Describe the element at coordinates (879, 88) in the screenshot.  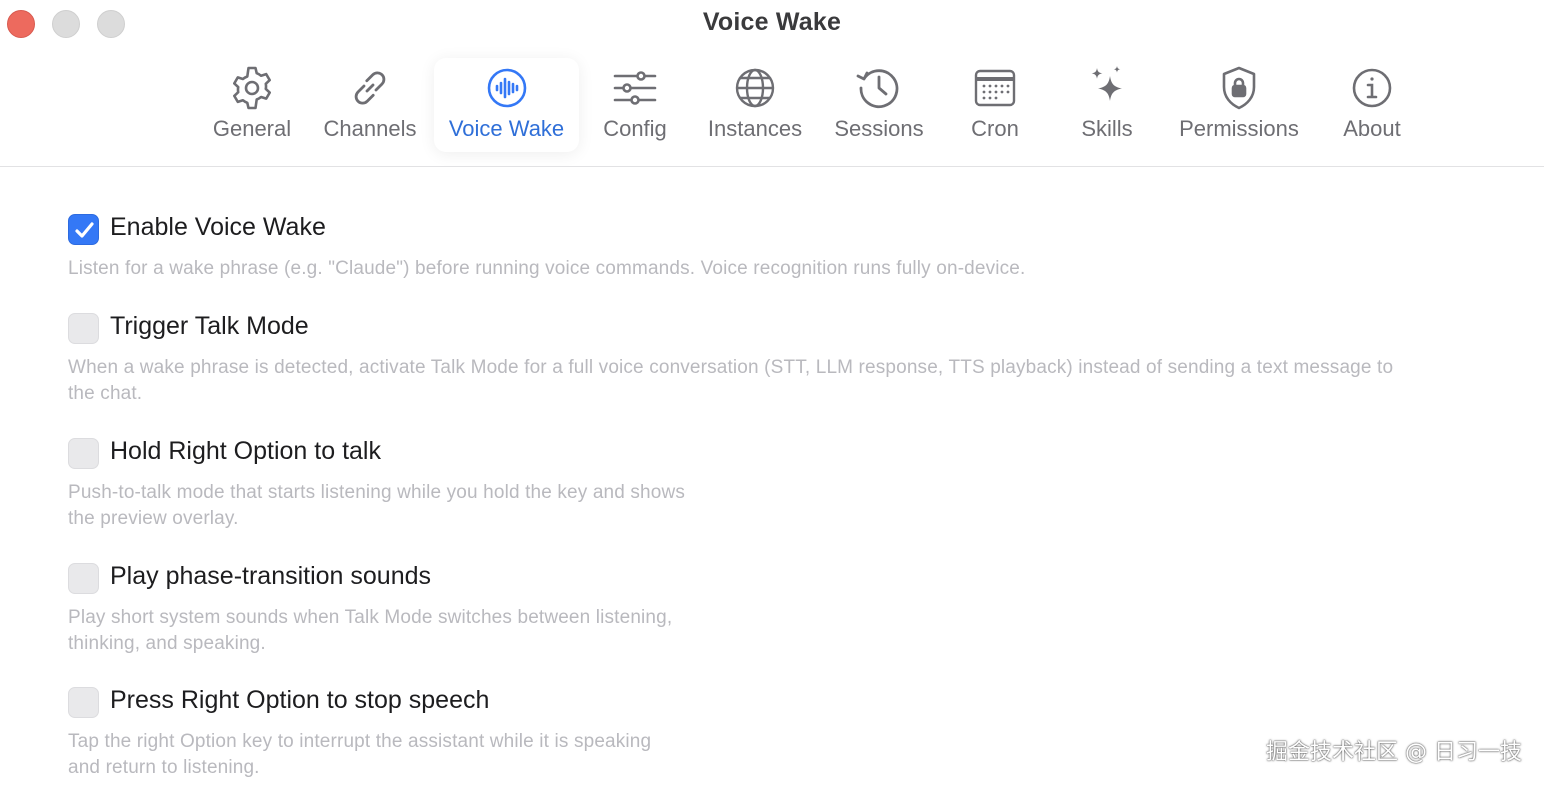
I see `clock-history-icon` at that location.